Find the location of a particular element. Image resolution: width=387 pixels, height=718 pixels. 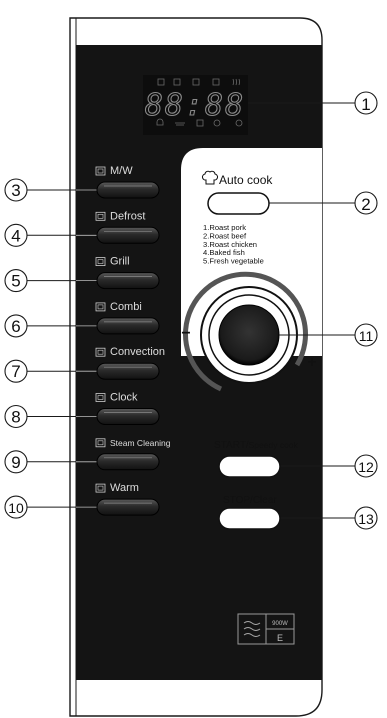

auto-cook-menu-item: 5.Fresh vegetable is located at coordinates (233, 261).